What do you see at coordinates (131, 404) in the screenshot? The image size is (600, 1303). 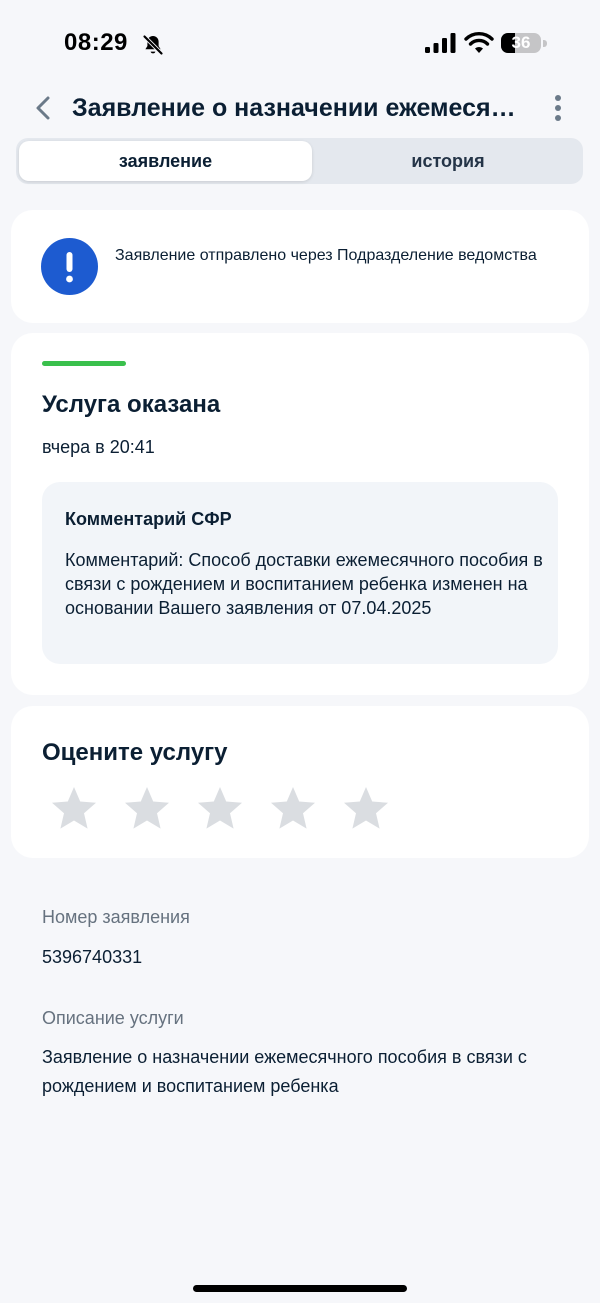 I see `status-title: Услуга оказана` at bounding box center [131, 404].